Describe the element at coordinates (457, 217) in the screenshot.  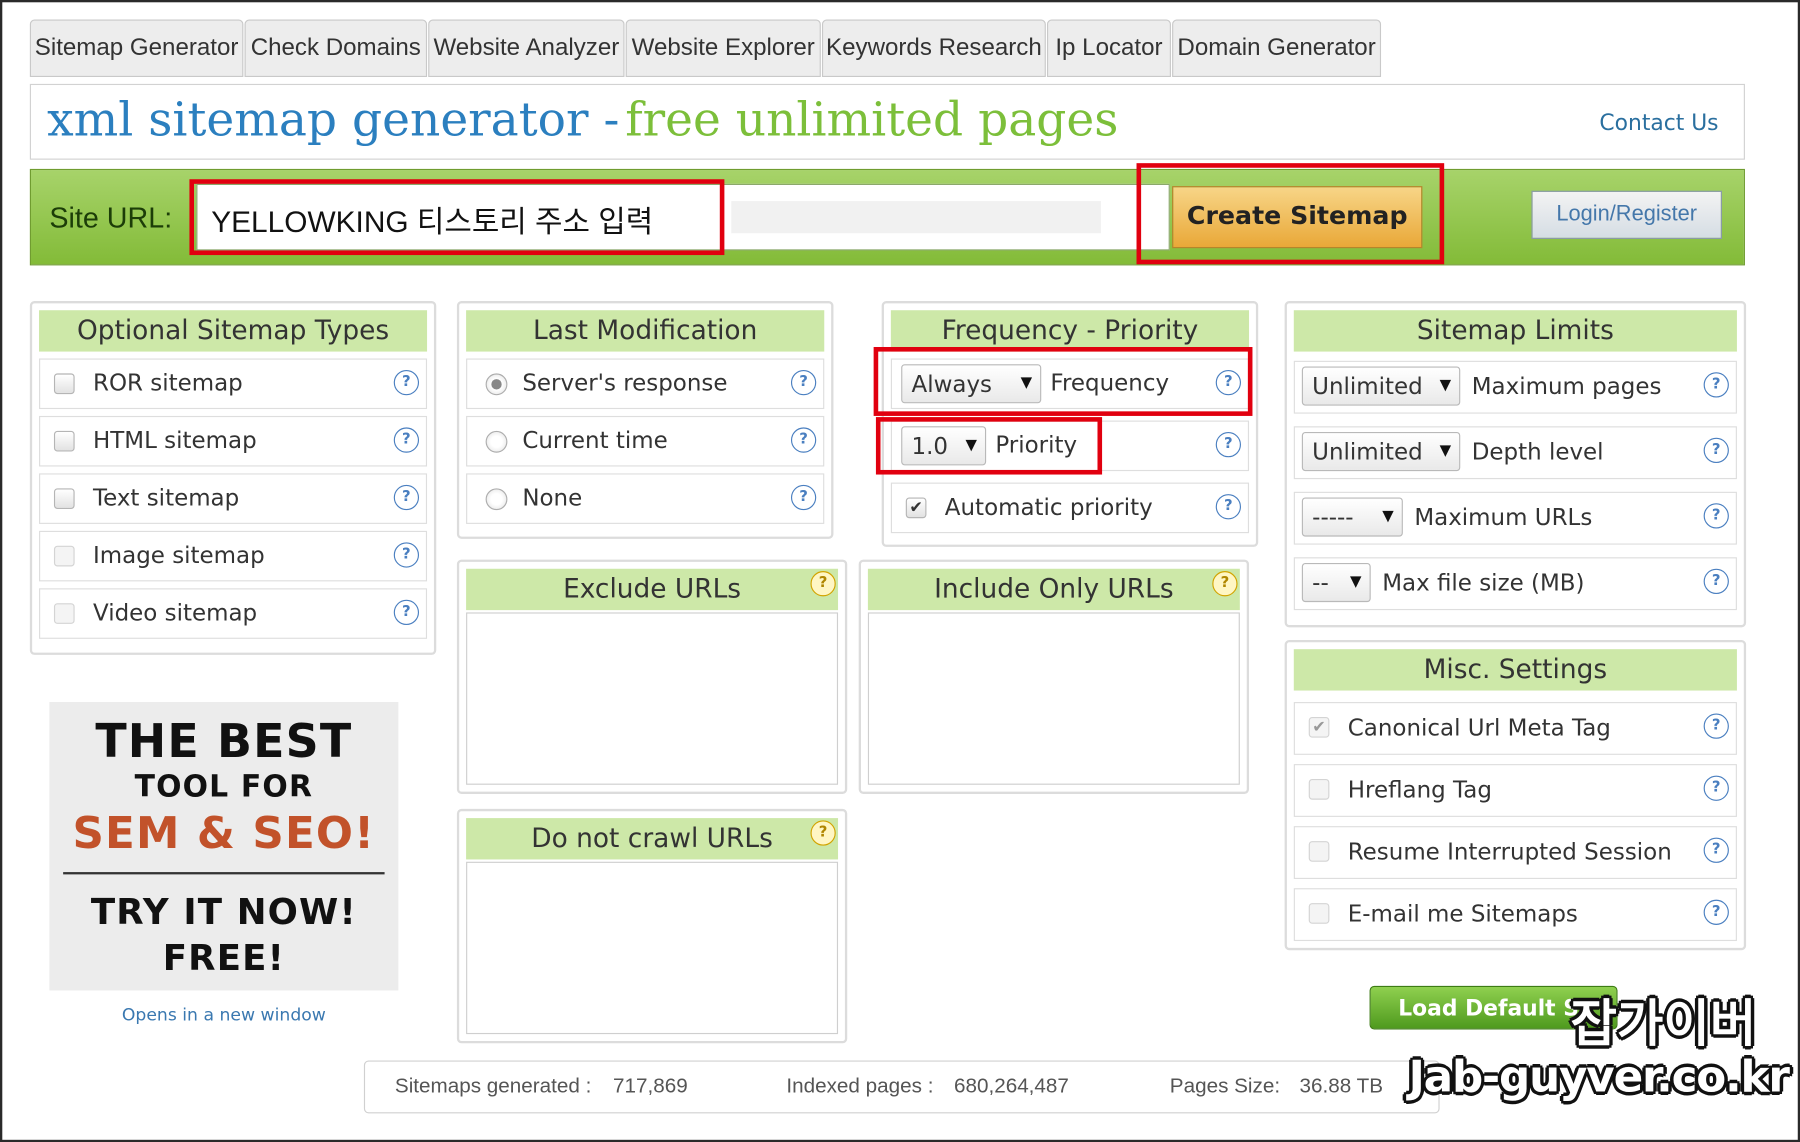
I see `highlight-url-input` at that location.